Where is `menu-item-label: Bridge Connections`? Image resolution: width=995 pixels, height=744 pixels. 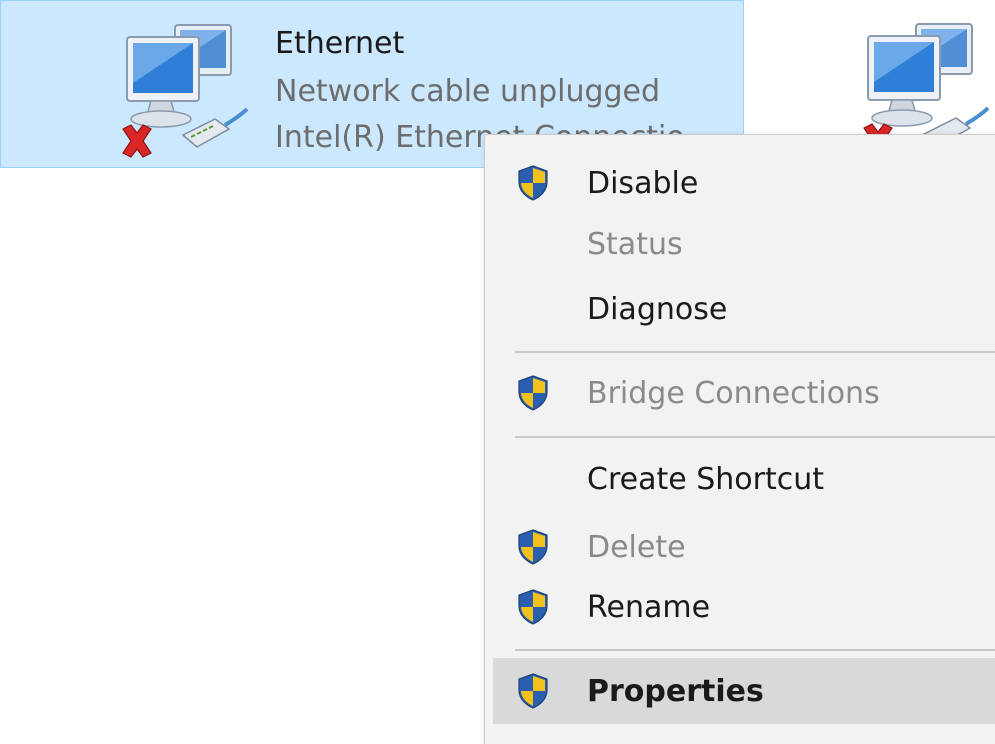
menu-item-label: Bridge Connections is located at coordinates (733, 393).